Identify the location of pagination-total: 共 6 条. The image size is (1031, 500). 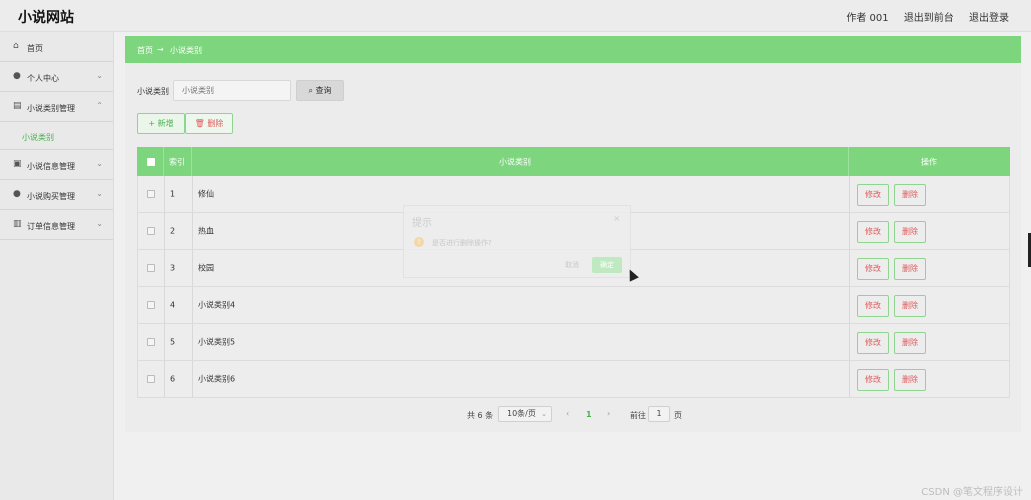
(480, 415).